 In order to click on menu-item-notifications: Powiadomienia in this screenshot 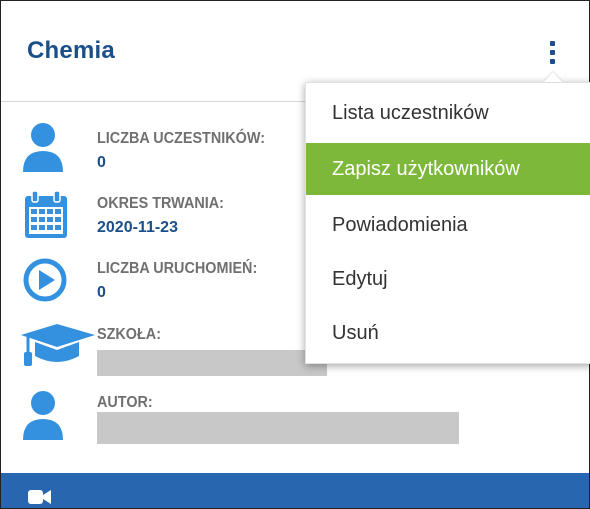, I will do `click(448, 225)`.